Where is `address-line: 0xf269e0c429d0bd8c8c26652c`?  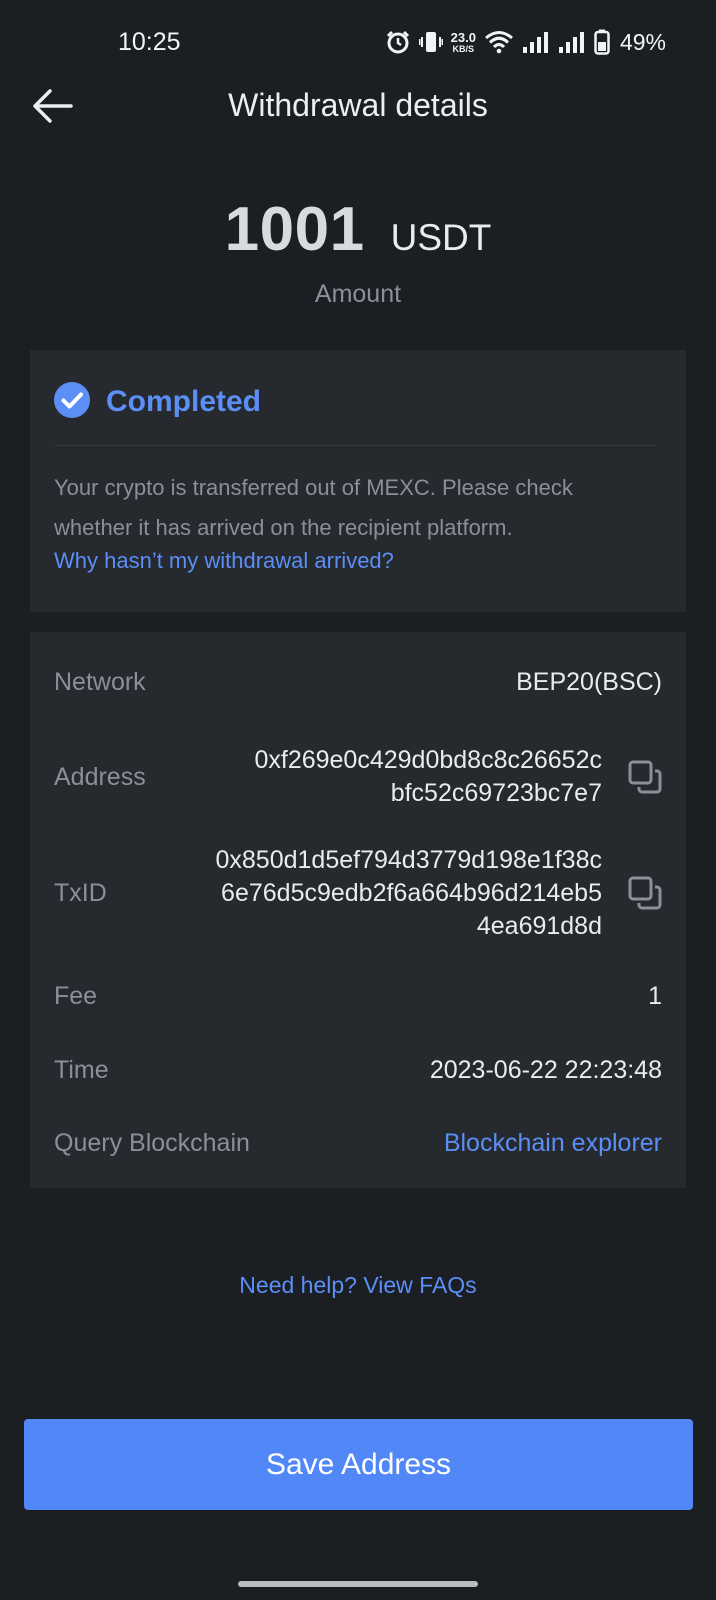
address-line: 0xf269e0c429d0bd8c8c26652c is located at coordinates (428, 760).